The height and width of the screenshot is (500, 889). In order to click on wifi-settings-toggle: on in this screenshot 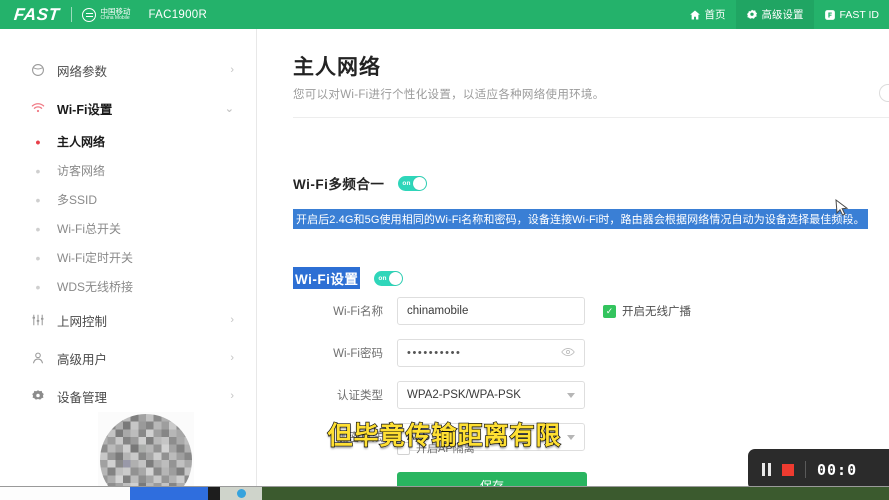, I will do `click(389, 278)`.